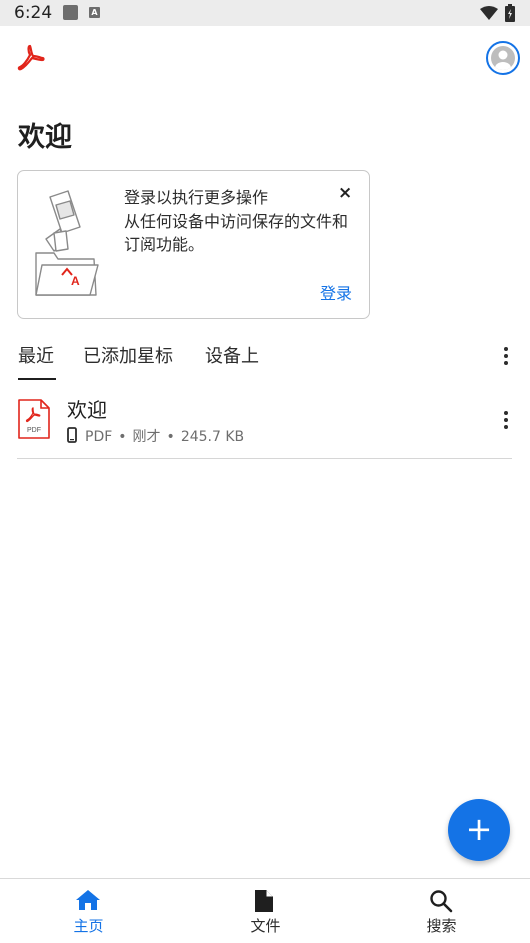 The height and width of the screenshot is (943, 530). Describe the element at coordinates (75, 281) in the screenshot. I see `svg-text: A` at that location.